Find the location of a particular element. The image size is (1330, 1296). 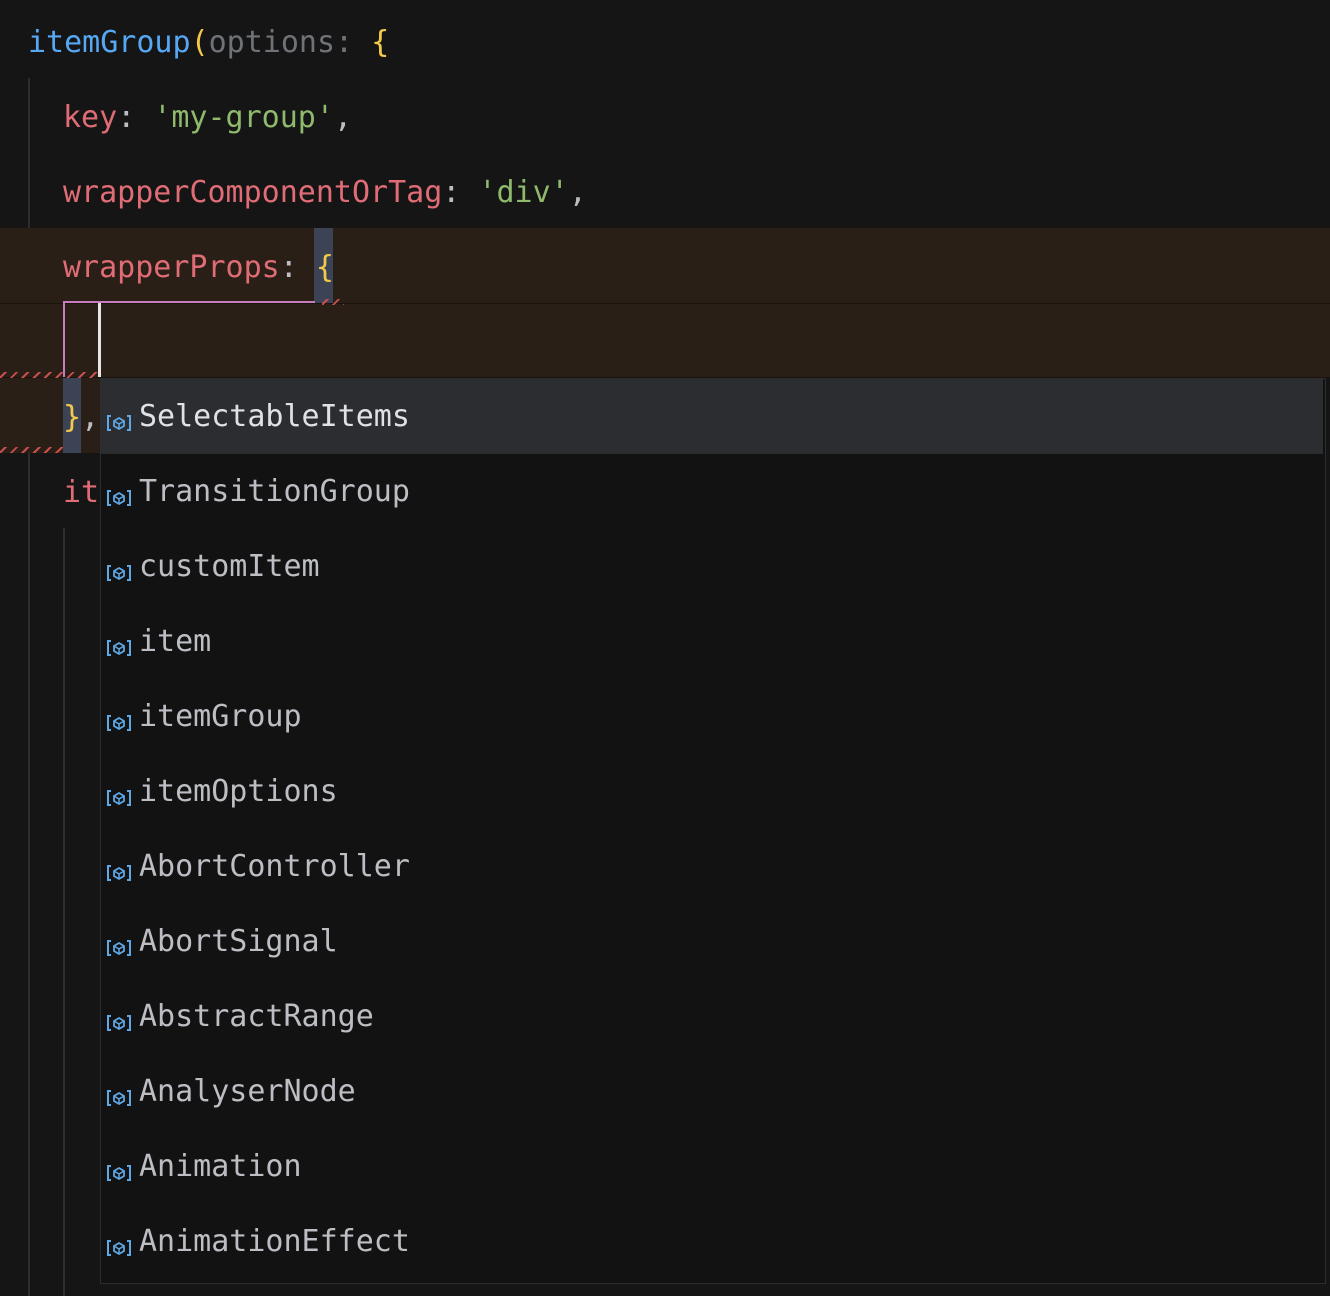

code-line-6: }, is located at coordinates (50, 415).